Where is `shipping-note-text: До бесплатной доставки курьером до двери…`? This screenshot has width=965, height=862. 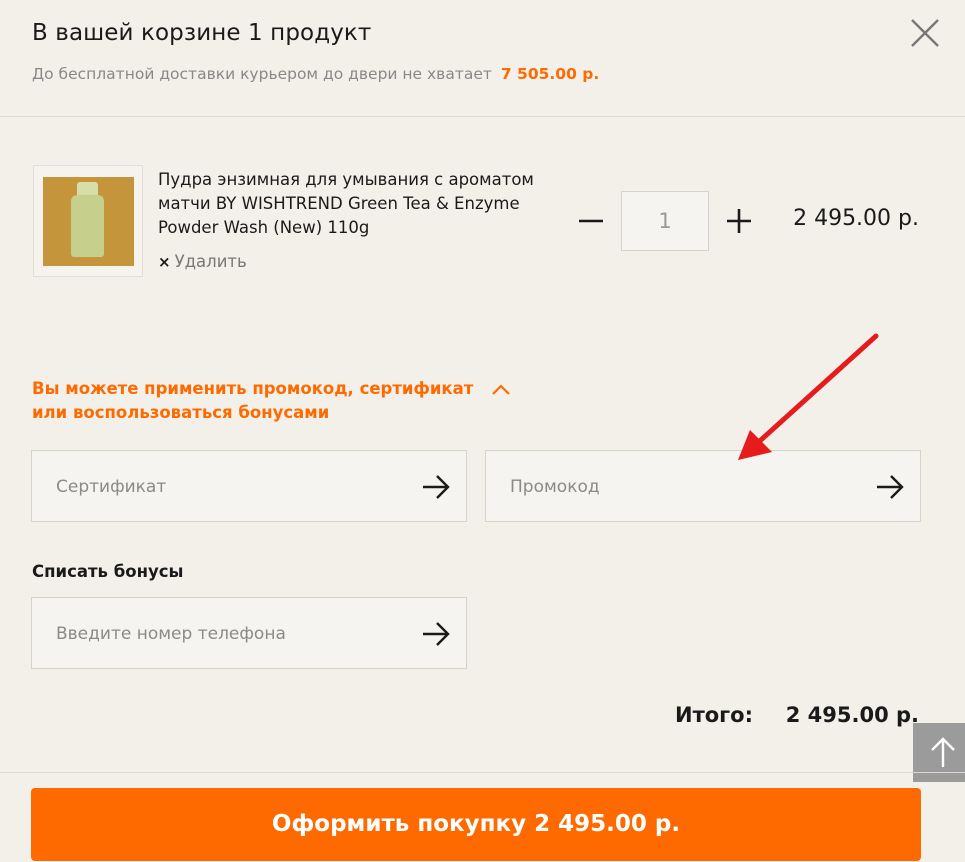 shipping-note-text: До бесплатной доставки курьером до двери… is located at coordinates (262, 74).